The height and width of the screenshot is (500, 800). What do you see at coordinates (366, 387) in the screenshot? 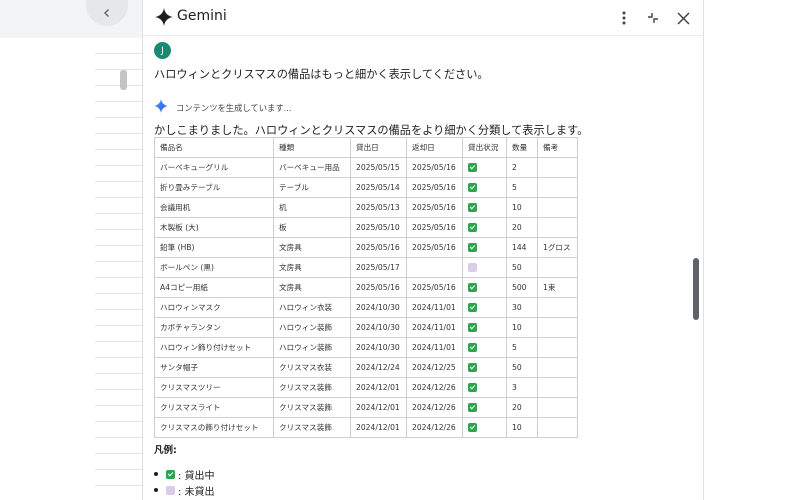
I see `table-row: クリスマスツリー クリスマス装飾 2024/12/01 2024/12/26 3` at bounding box center [366, 387].